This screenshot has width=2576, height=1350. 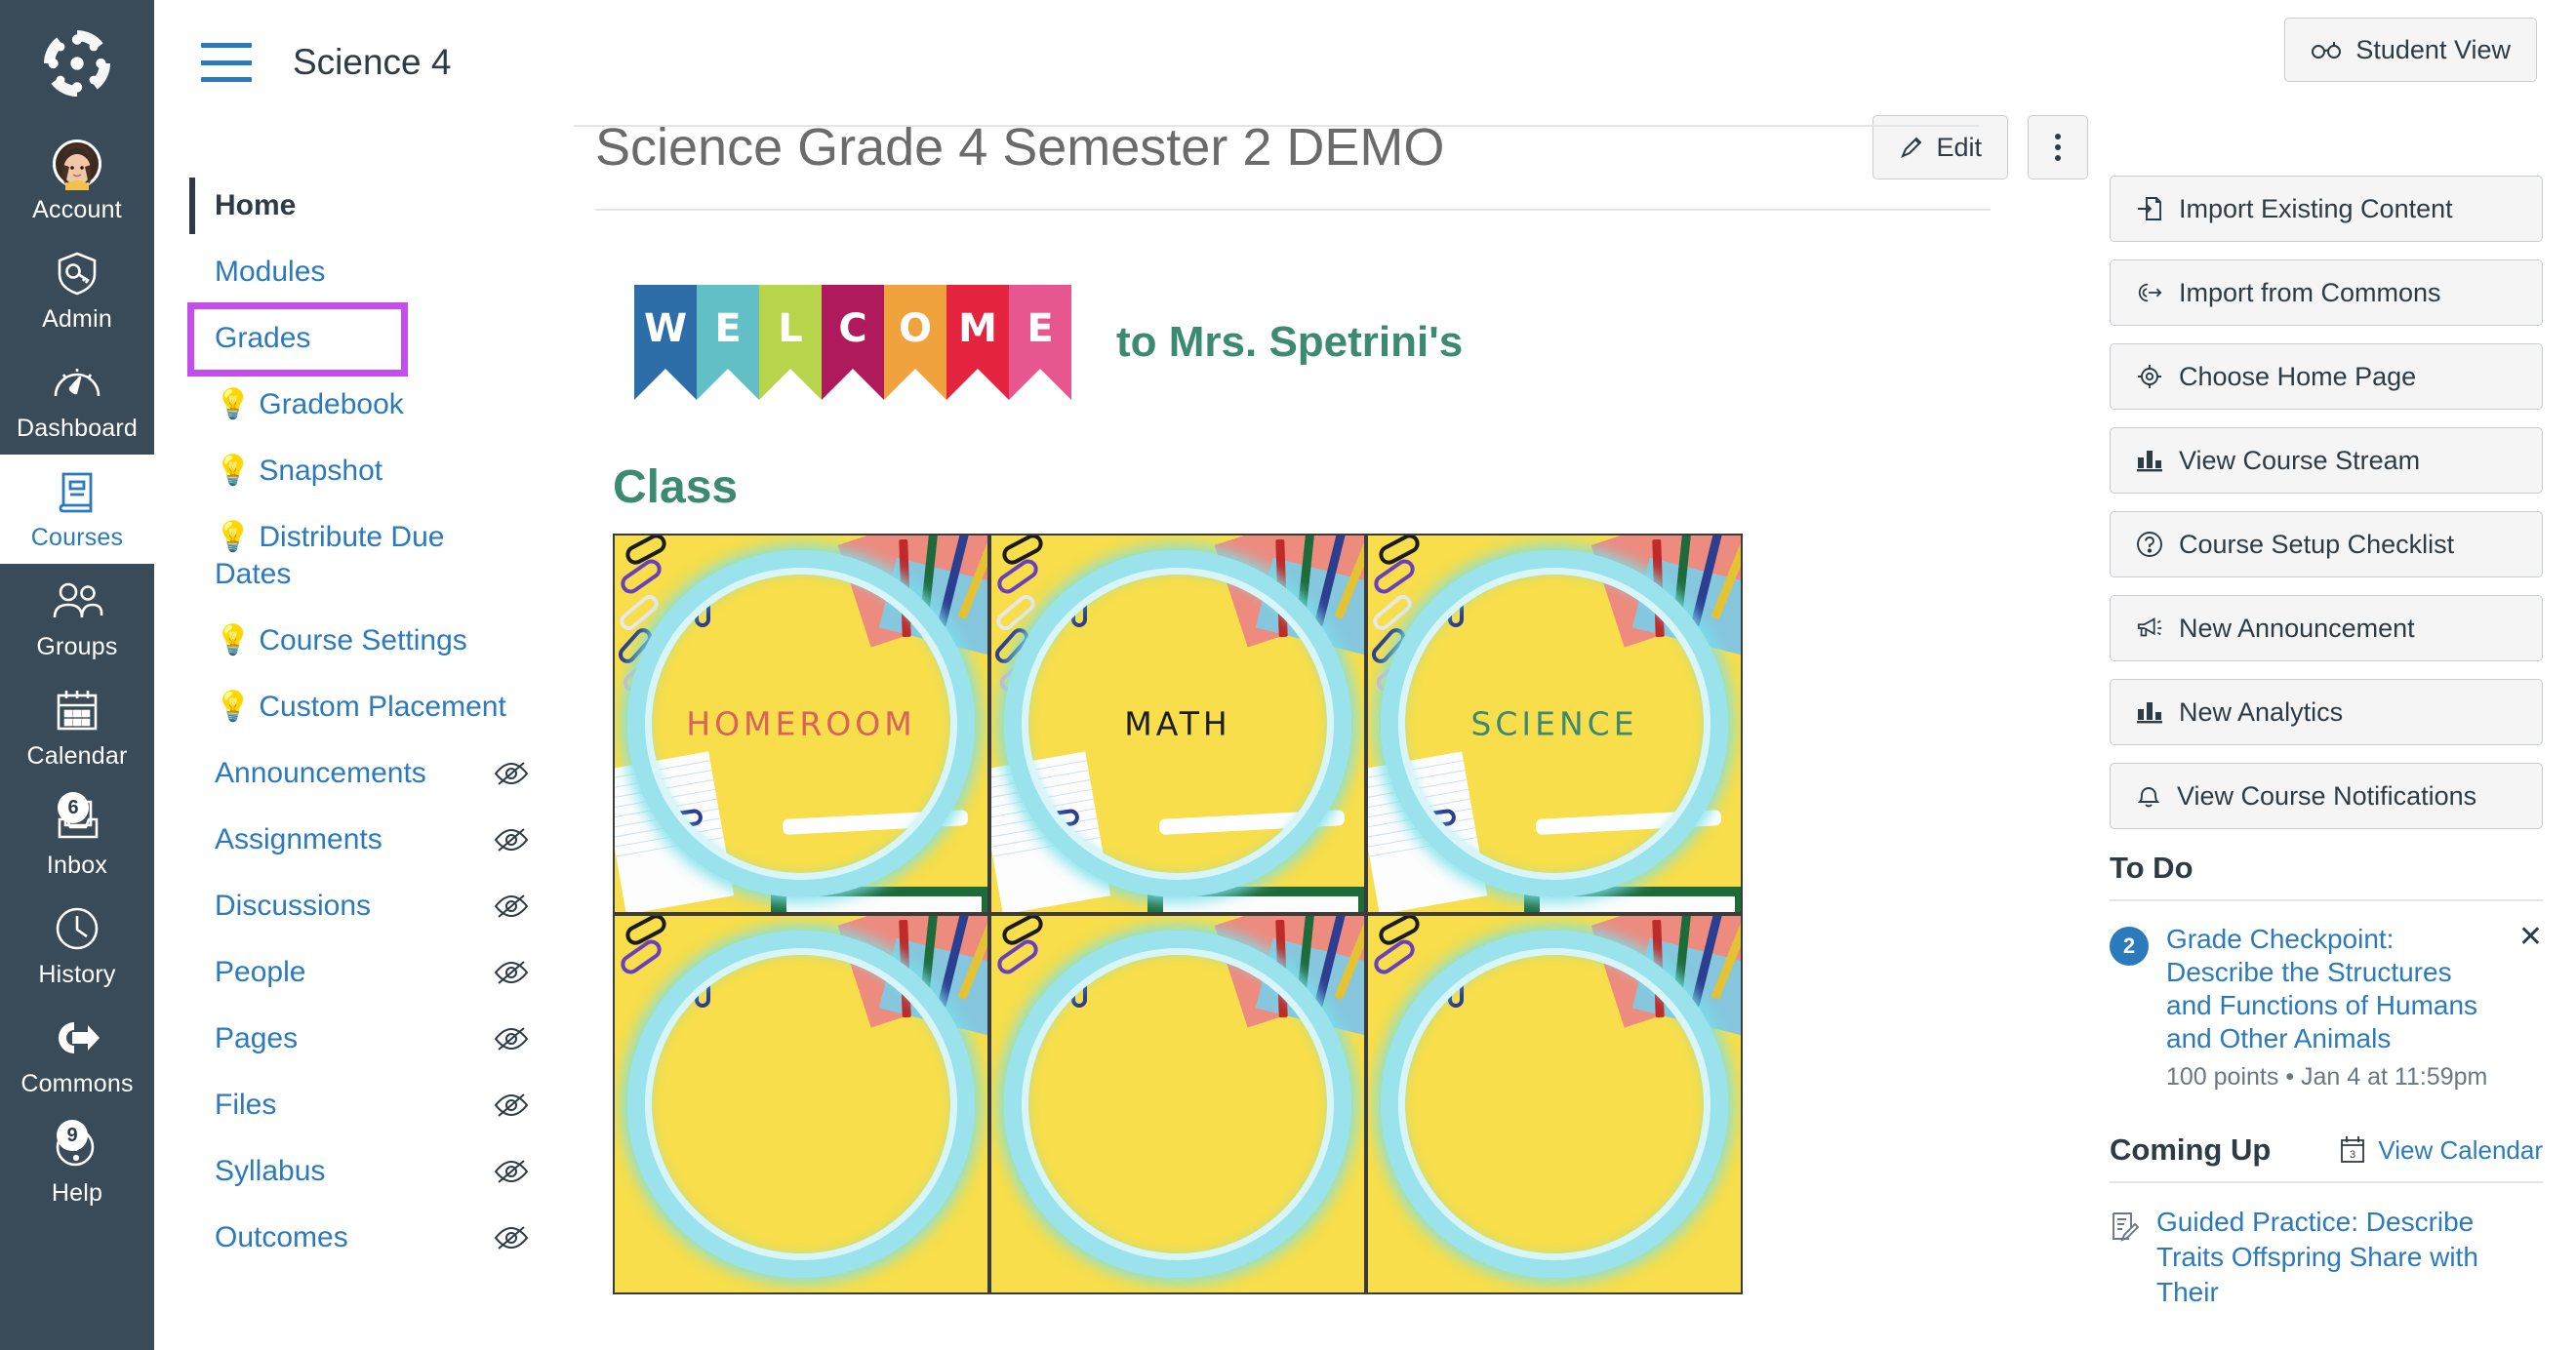 What do you see at coordinates (226, 63) in the screenshot?
I see `hamburger-icon` at bounding box center [226, 63].